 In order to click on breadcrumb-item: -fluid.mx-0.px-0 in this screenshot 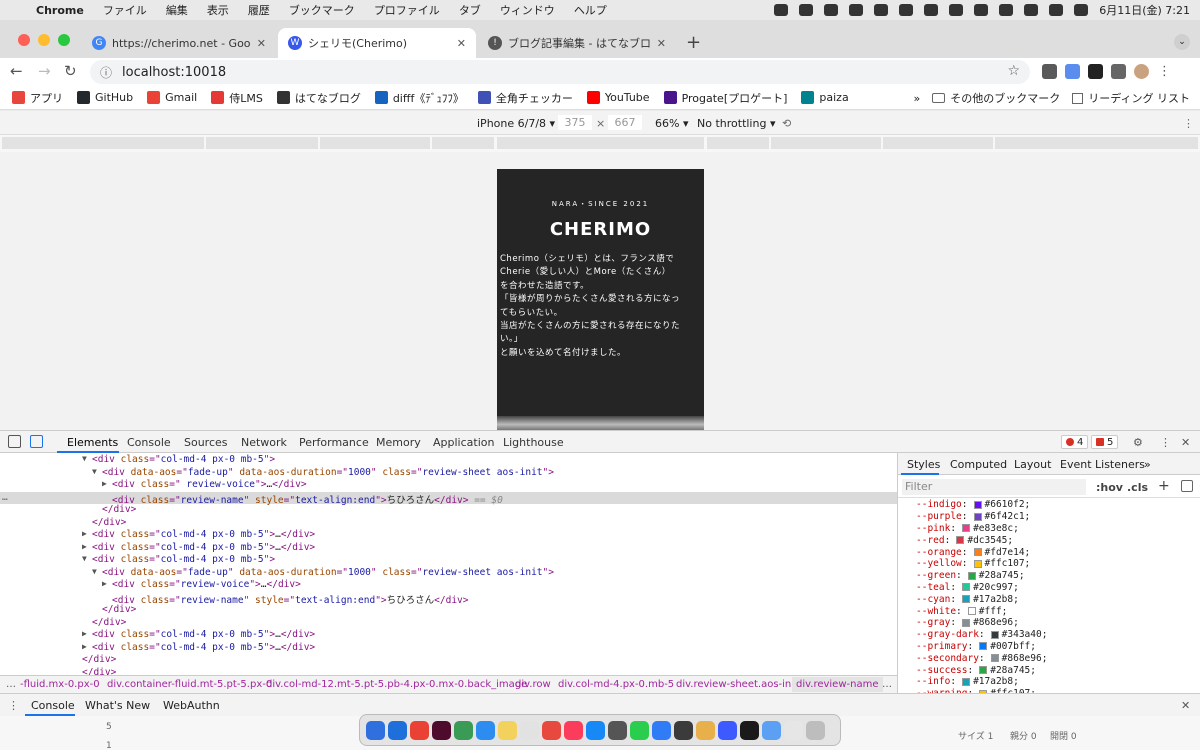, I will do `click(60, 684)`.